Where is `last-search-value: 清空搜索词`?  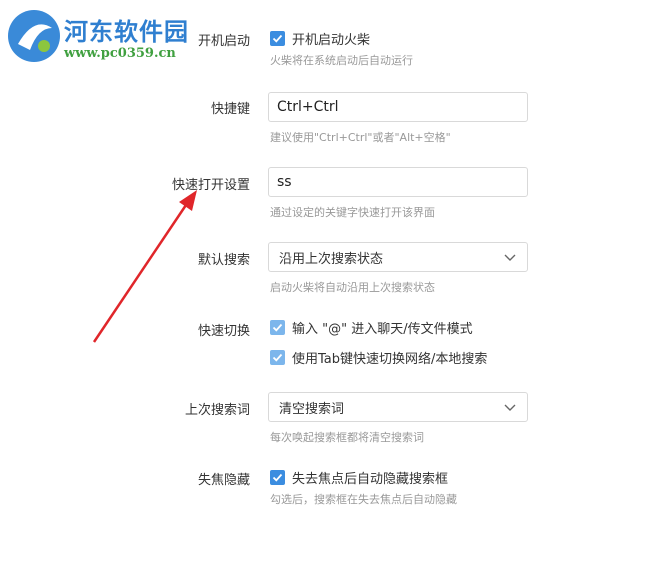 last-search-value: 清空搜索词 is located at coordinates (312, 409).